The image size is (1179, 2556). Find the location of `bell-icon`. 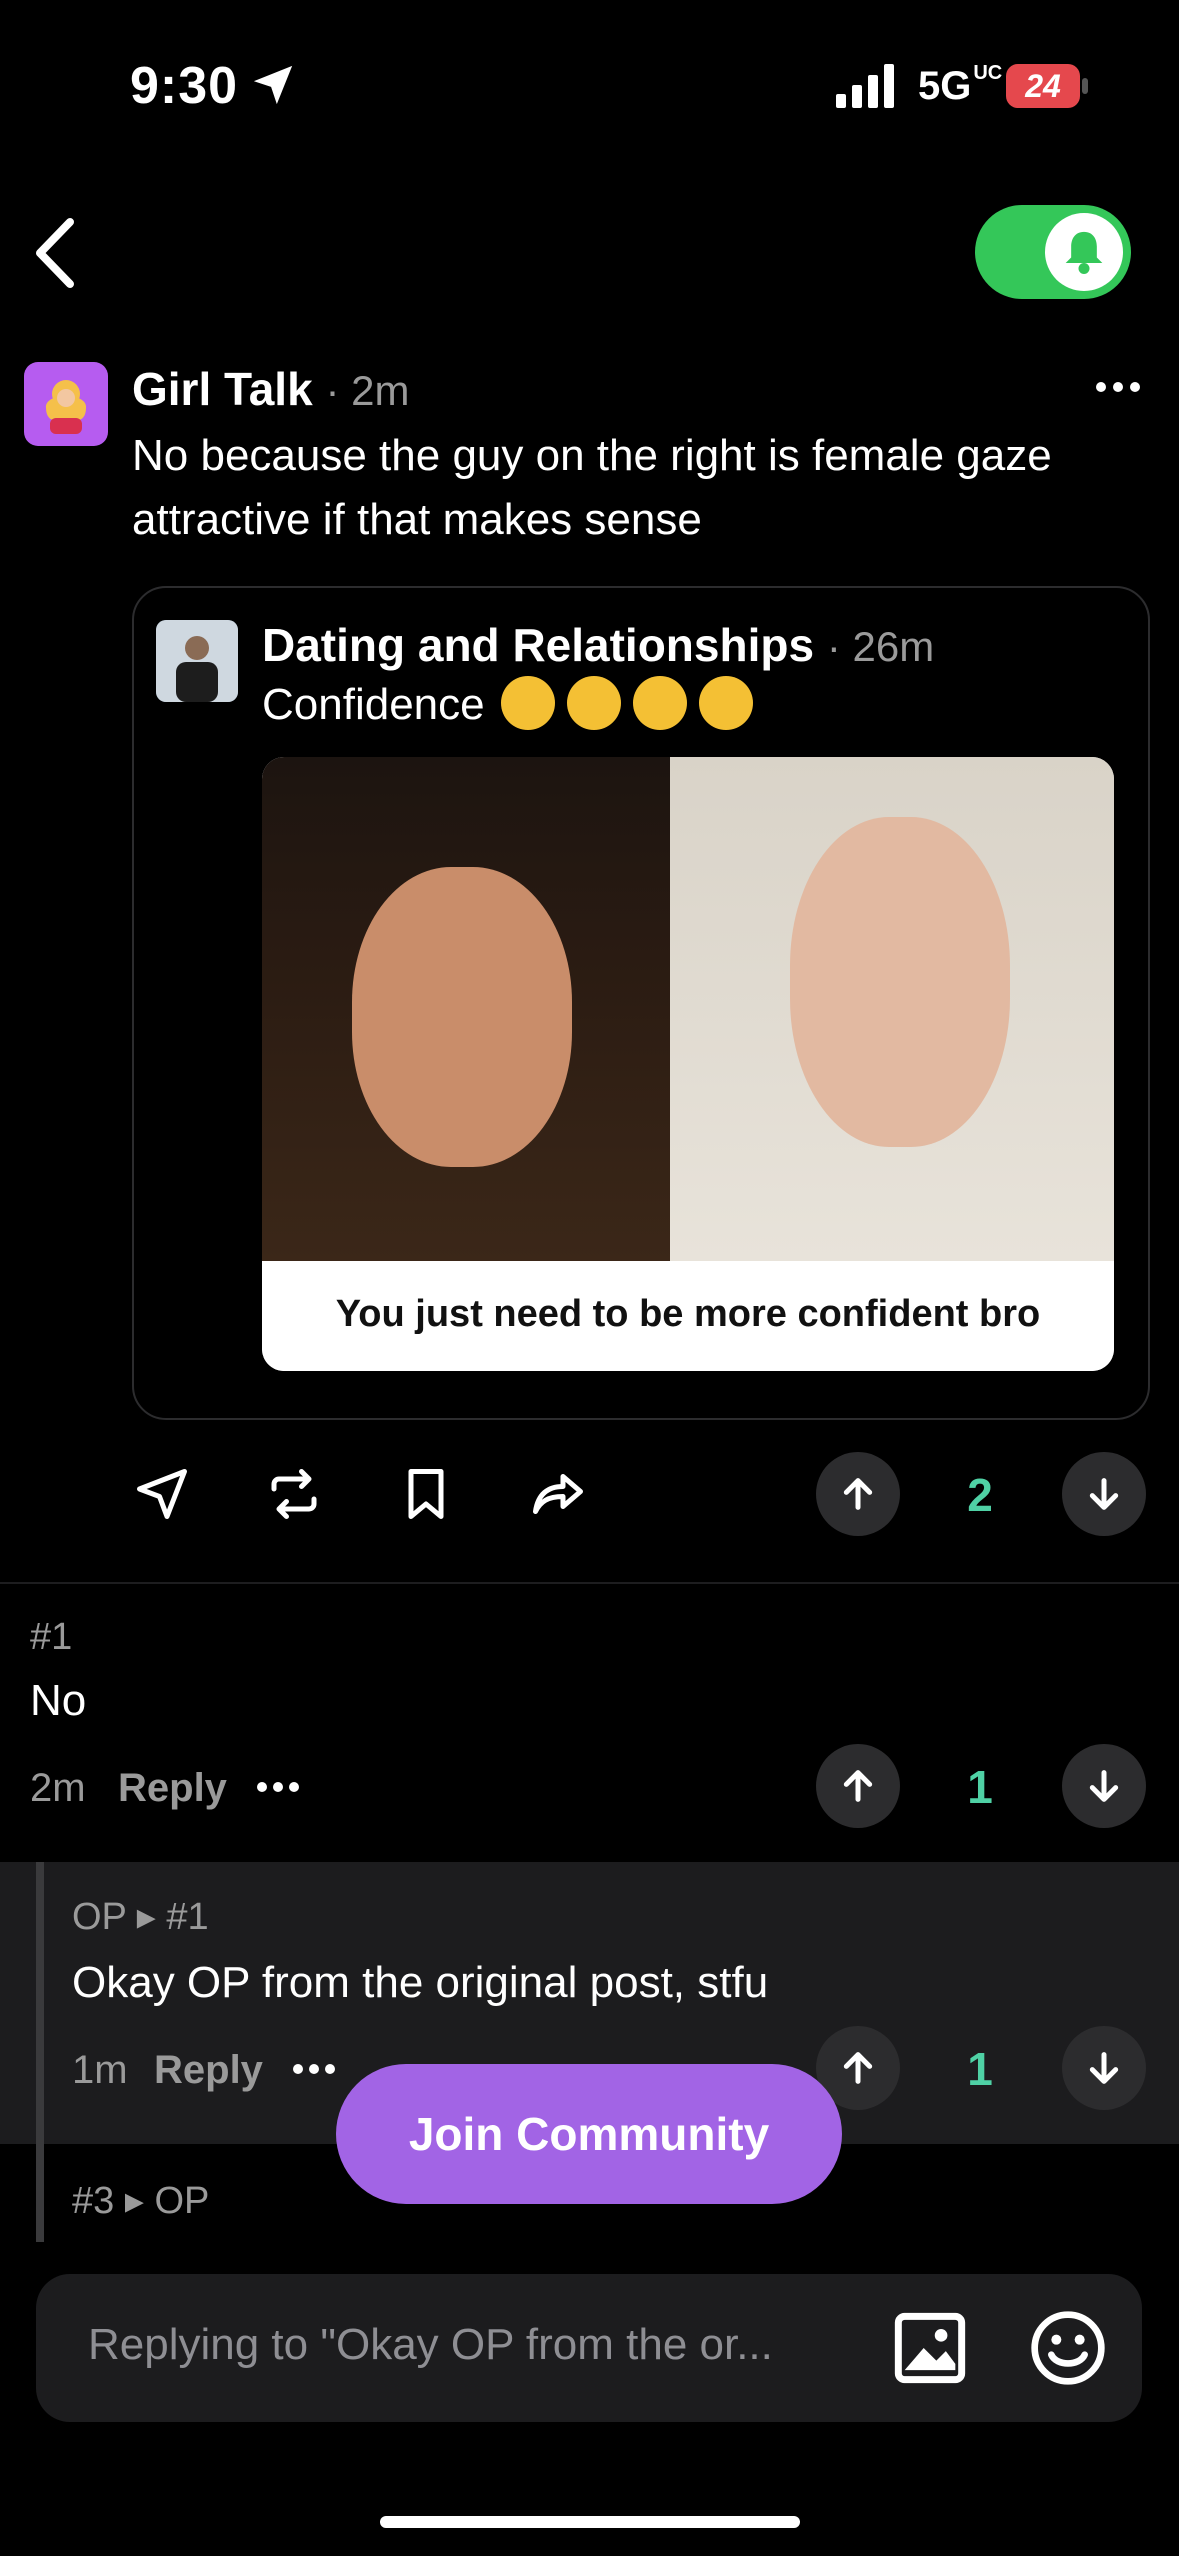

bell-icon is located at coordinates (1084, 252).